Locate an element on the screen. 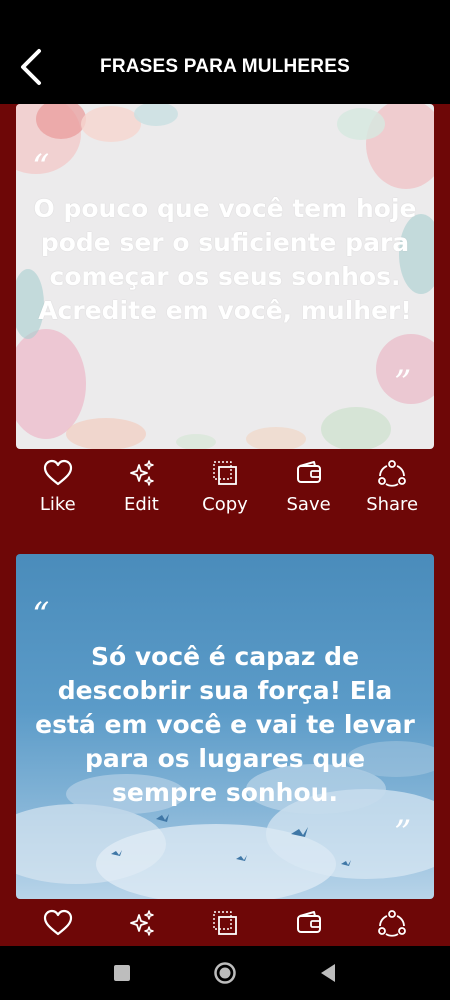 The height and width of the screenshot is (1000, 450). status-bar is located at coordinates (225, 15).